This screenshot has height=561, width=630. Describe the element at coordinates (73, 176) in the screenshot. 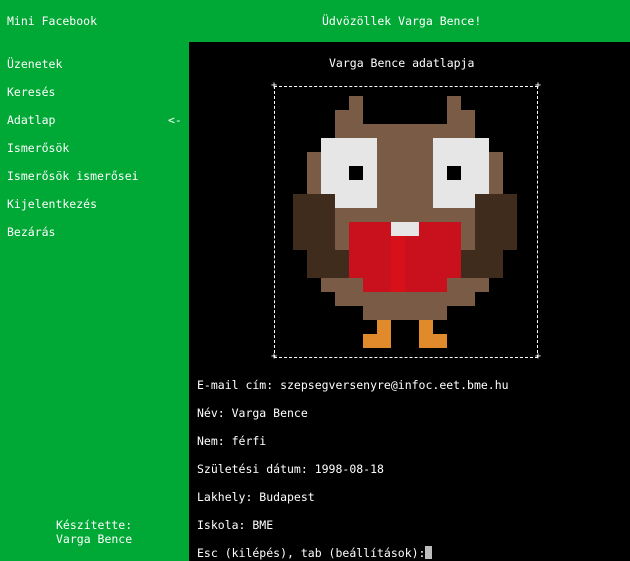

I see `menu-item-friends-of-friends: Ismerősök ismerősei` at that location.